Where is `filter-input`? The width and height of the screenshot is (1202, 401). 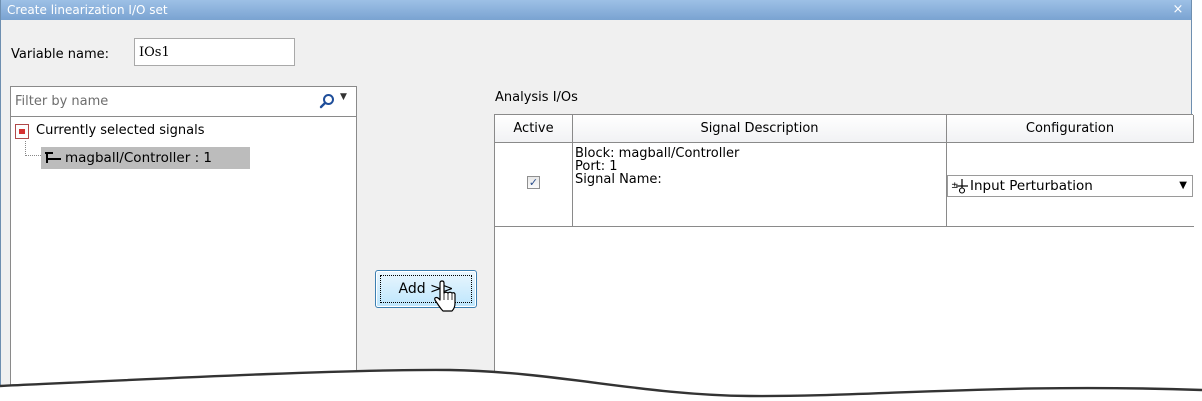
filter-input is located at coordinates (156, 101).